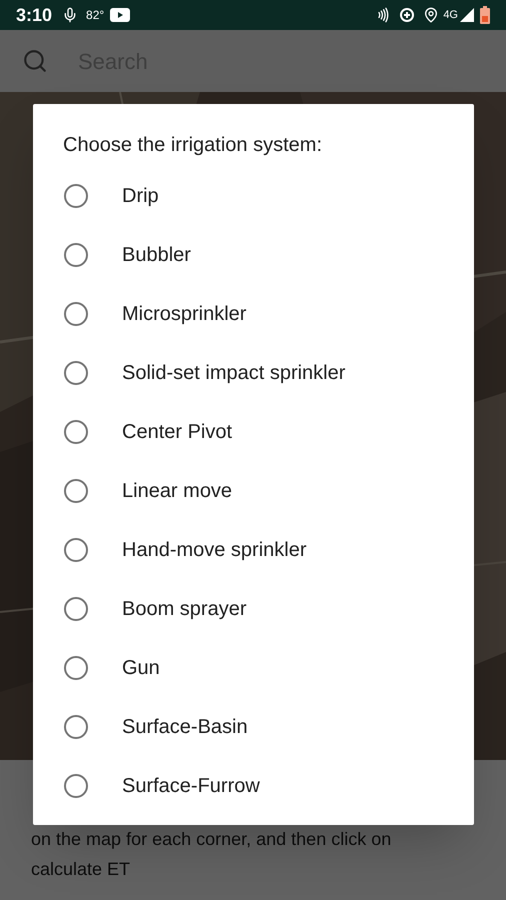 Image resolution: width=506 pixels, height=900 pixels. I want to click on dialog-title: Choose the irrigation system:, so click(193, 145).